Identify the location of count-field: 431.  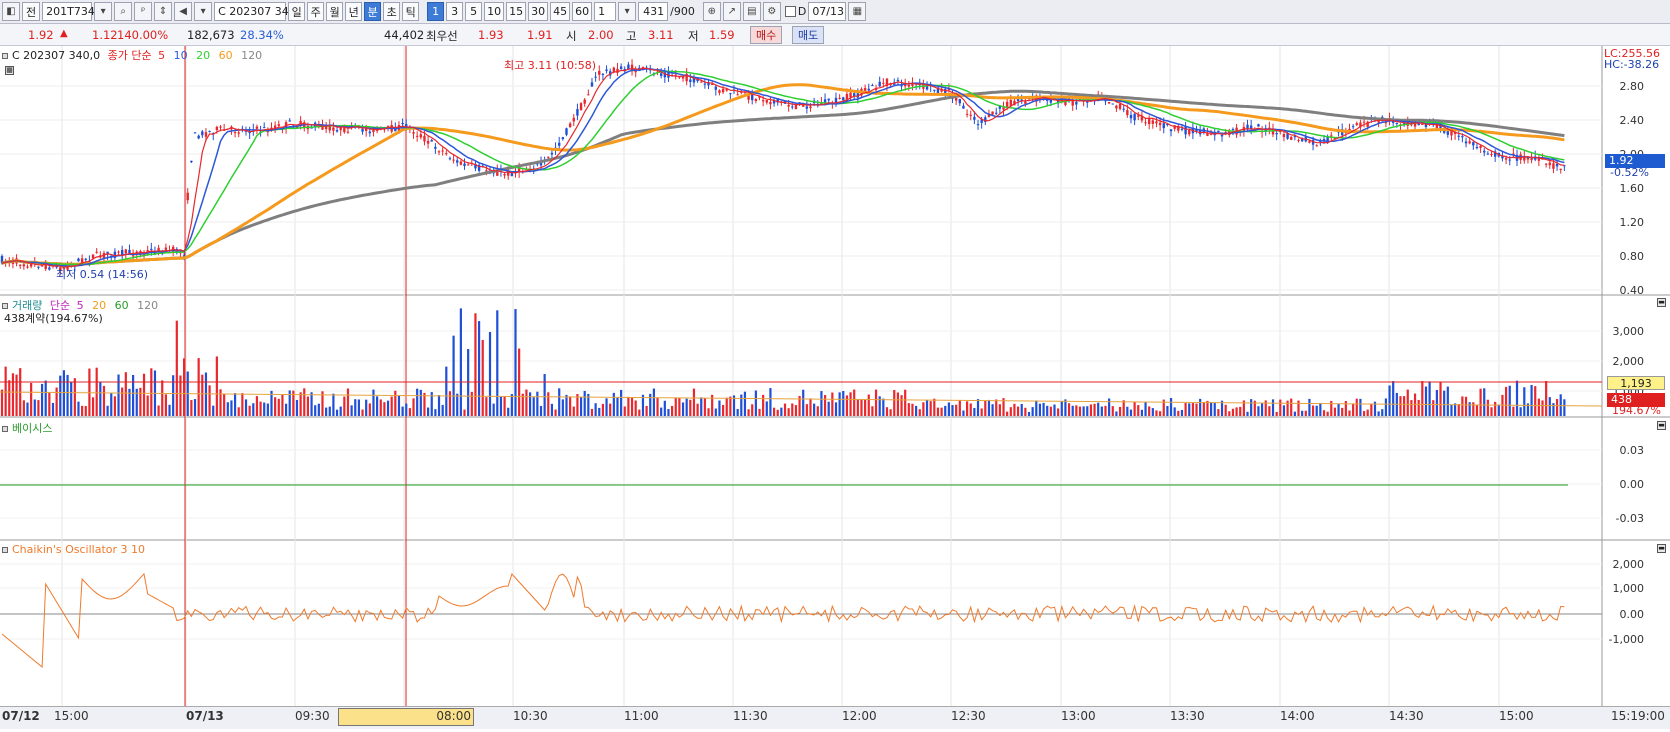
(653, 11).